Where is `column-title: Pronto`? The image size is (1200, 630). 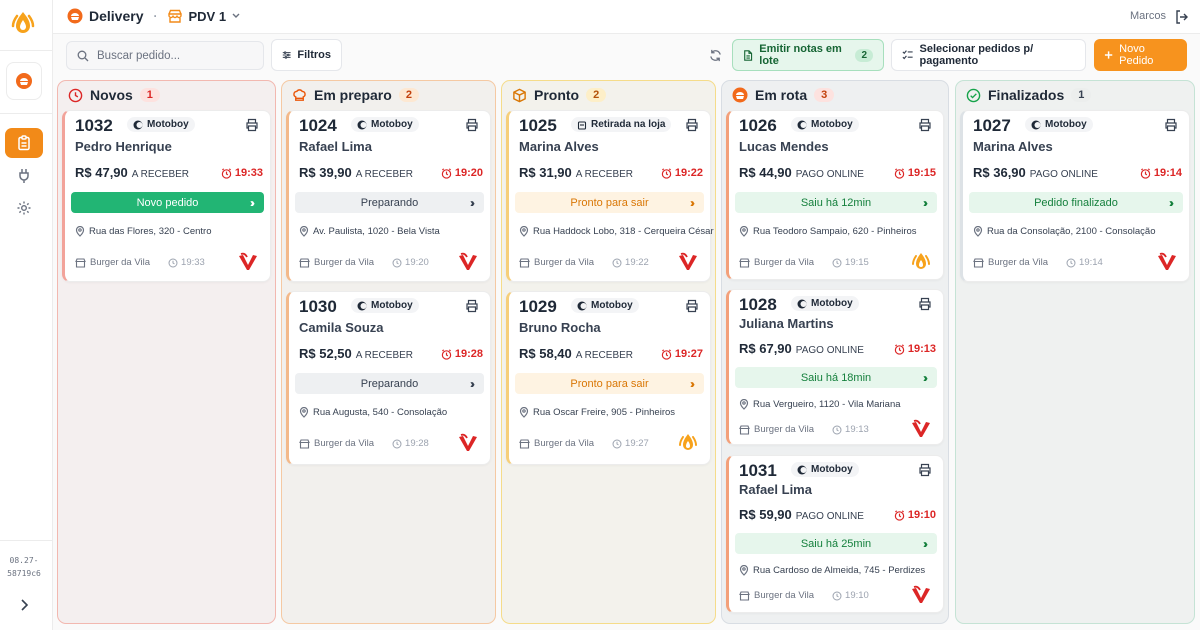 column-title: Pronto is located at coordinates (557, 95).